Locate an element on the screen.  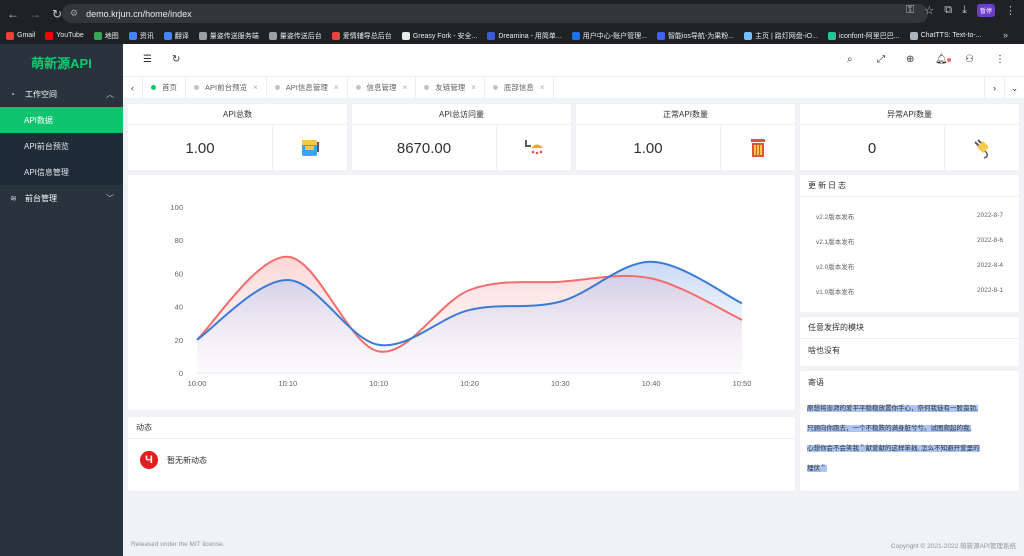
message-title: 寄语 is located at coordinates (816, 382).